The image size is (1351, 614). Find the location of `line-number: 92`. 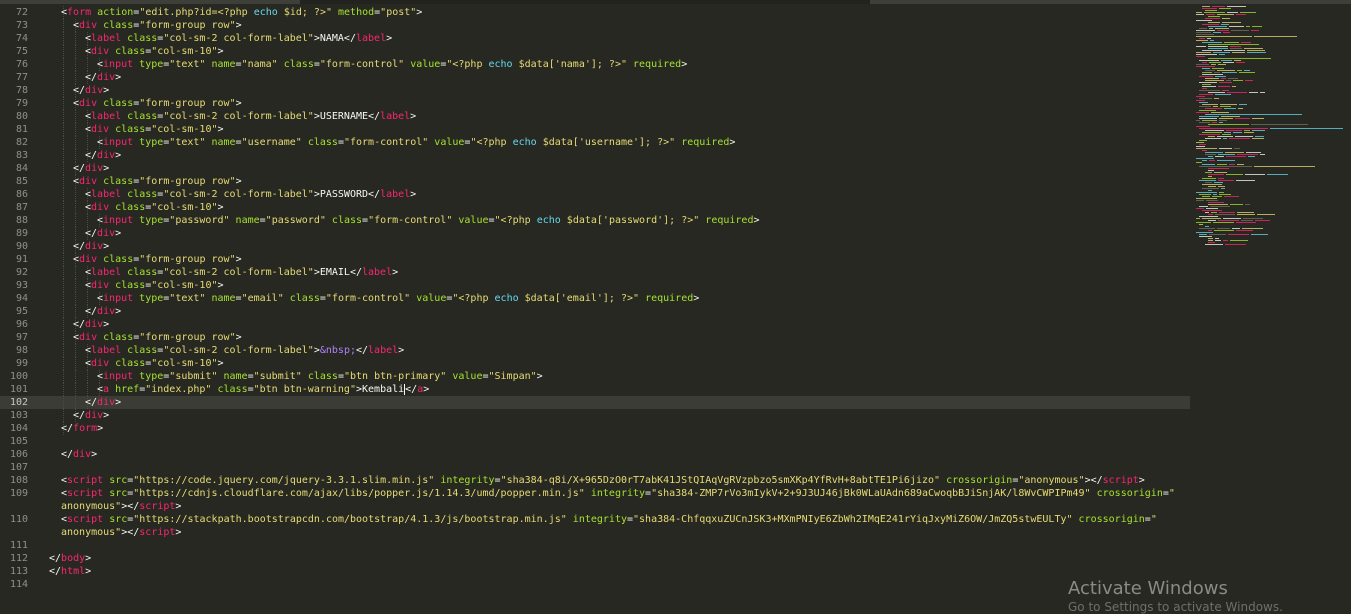

line-number: 92 is located at coordinates (21, 272).